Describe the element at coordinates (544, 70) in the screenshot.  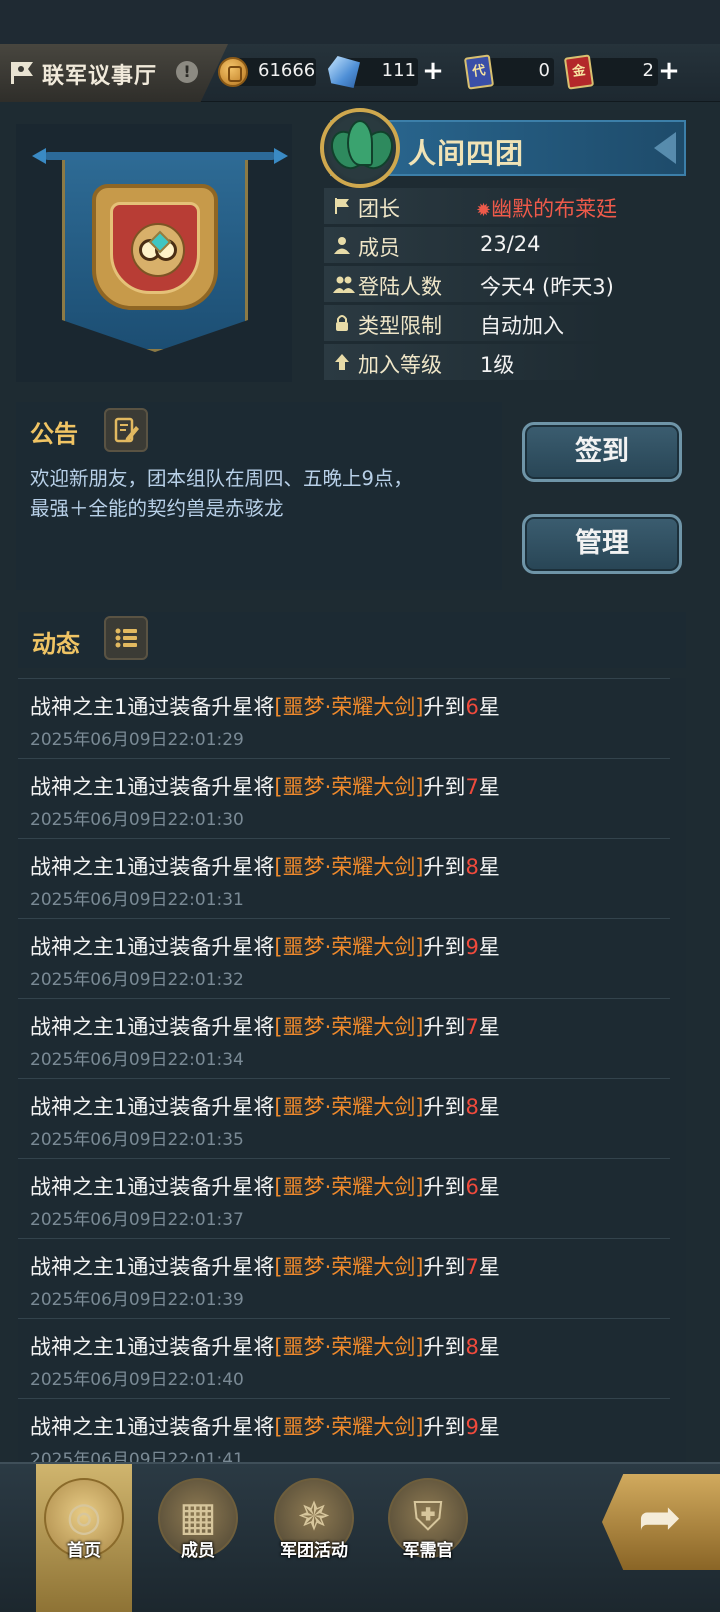
I see `blue-card-value: 0` at that location.